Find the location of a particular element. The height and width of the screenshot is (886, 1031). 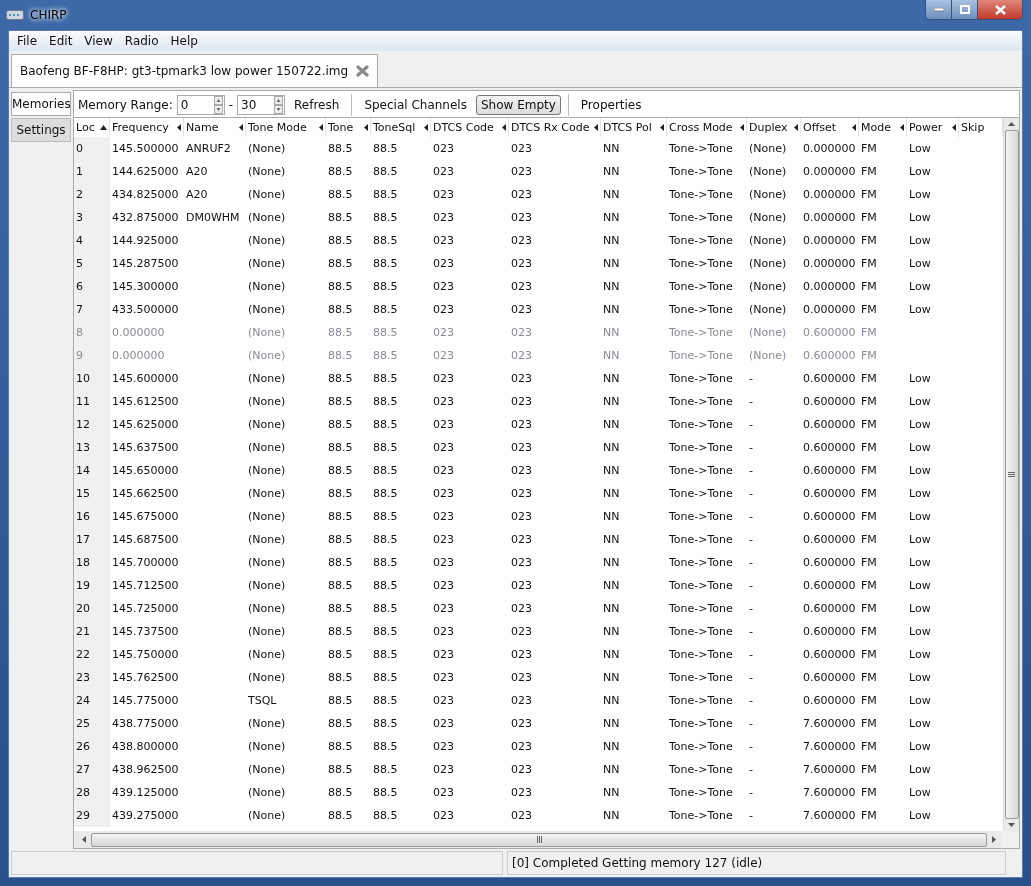

number-field: 0 is located at coordinates (200, 105).